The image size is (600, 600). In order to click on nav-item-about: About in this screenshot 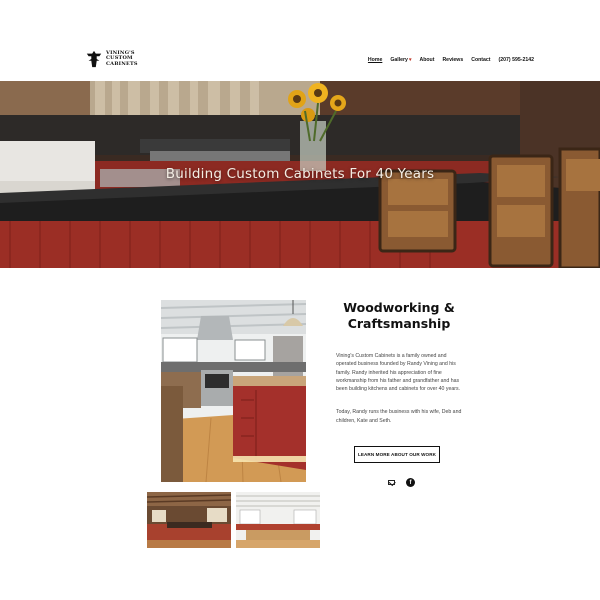, I will do `click(426, 60)`.